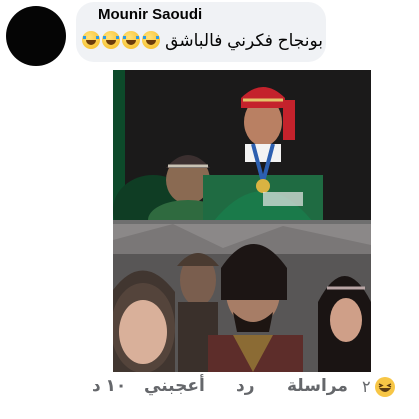  Describe the element at coordinates (244, 40) in the screenshot. I see `comment-text: بونجاح فكرني فالباشق` at that location.